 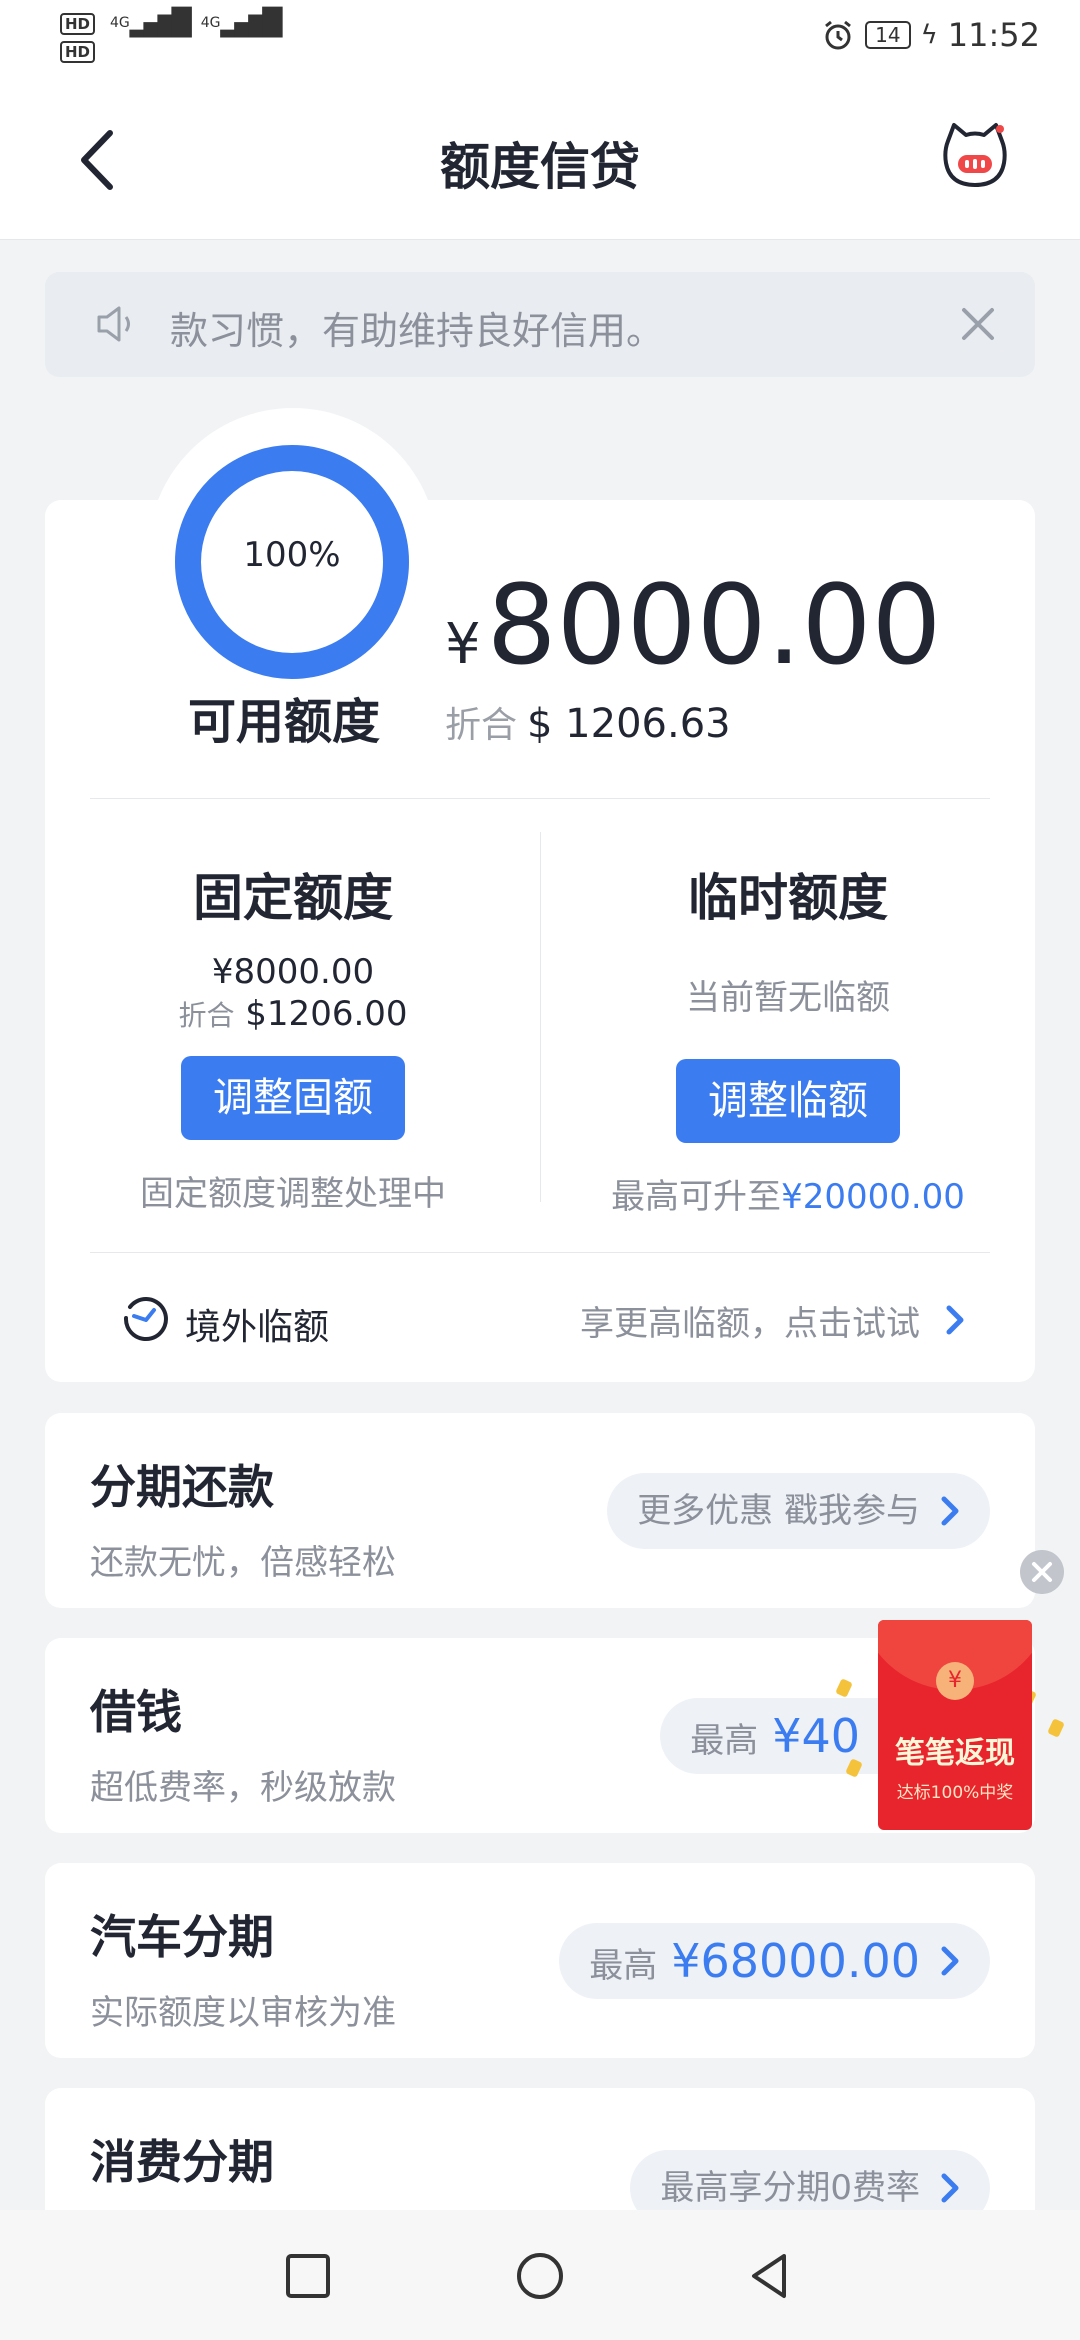 I want to click on speaker-icon, so click(x=113, y=324).